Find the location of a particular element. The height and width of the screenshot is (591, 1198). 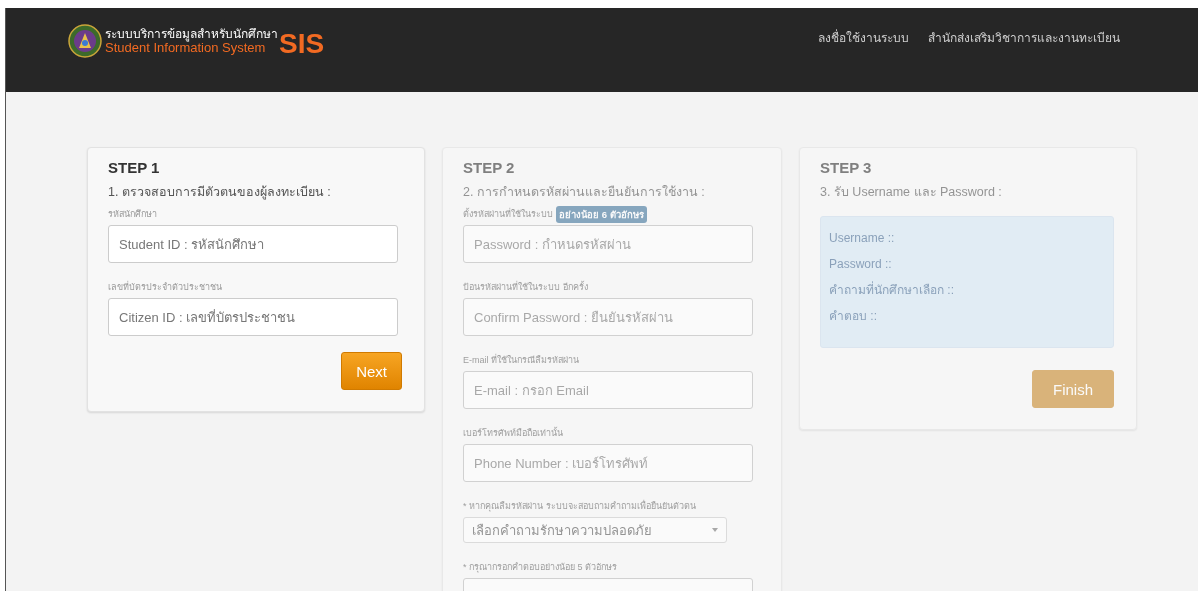

step-title: STEP 2 is located at coordinates (489, 168).